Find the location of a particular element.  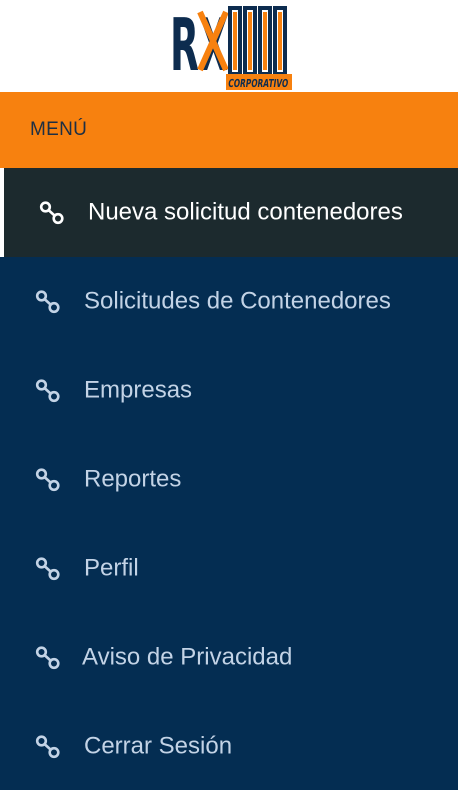

logo-subtext: CORPORATIVO is located at coordinates (258, 83).